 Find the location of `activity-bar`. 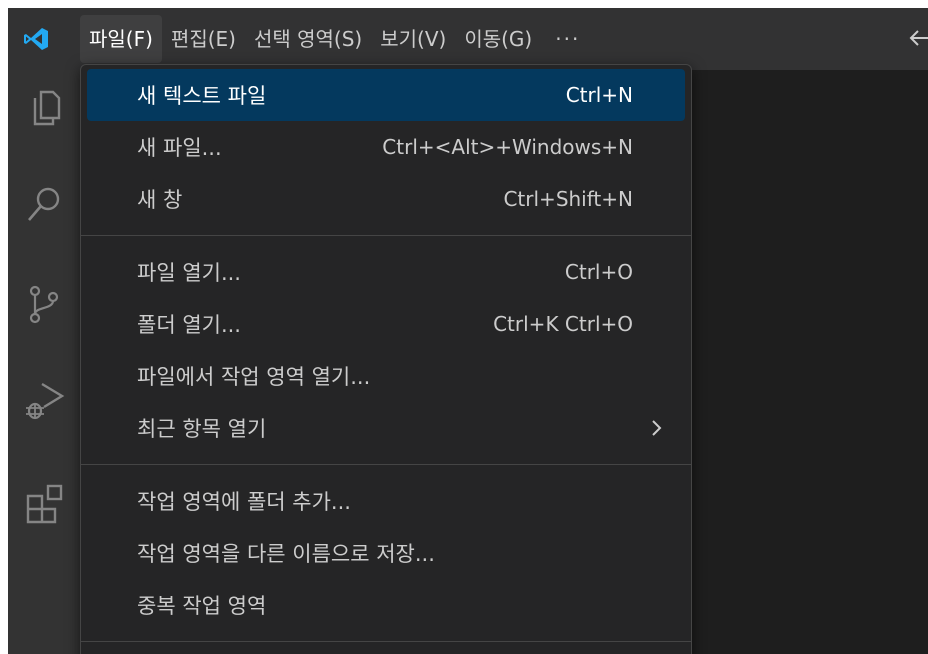

activity-bar is located at coordinates (44, 362).